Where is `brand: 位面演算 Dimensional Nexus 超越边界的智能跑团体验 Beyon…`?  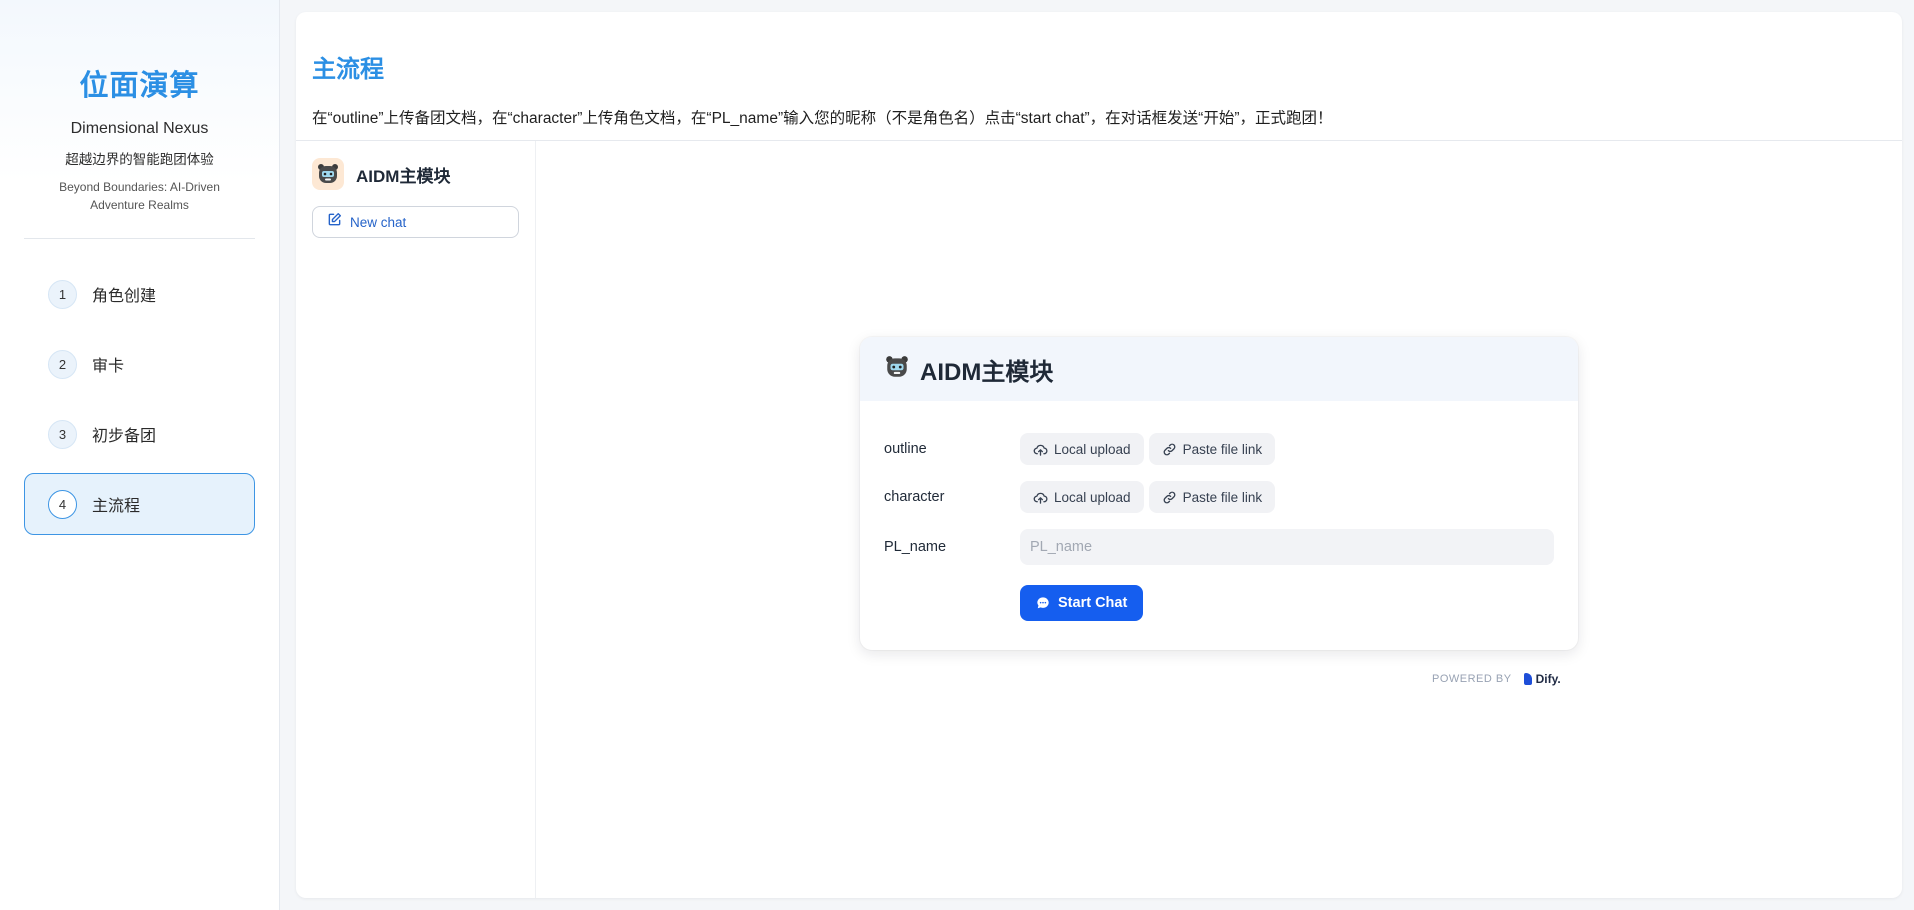
brand: 位面演算 Dimensional Nexus 超越边界的智能跑团体验 Beyon… is located at coordinates (139, 107).